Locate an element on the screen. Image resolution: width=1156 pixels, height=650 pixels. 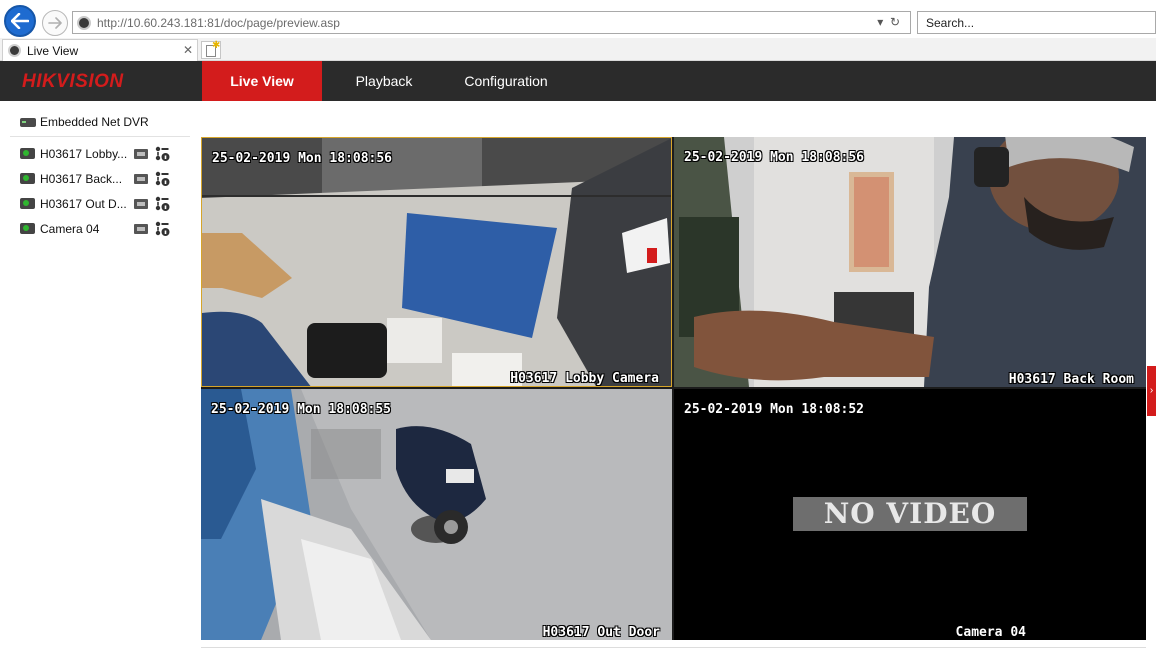
no-video-label: NO VIDEO is located at coordinates (910, 514).